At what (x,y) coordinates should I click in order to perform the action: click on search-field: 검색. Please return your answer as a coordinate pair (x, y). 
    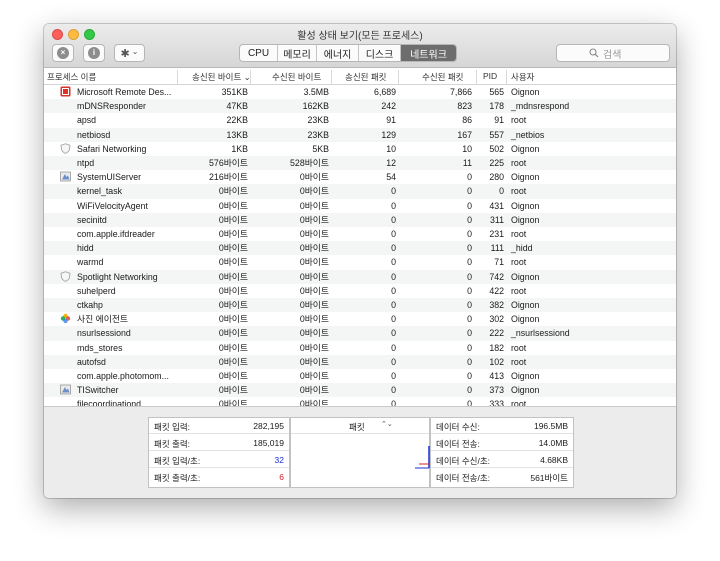
    Looking at the image, I should click on (613, 53).